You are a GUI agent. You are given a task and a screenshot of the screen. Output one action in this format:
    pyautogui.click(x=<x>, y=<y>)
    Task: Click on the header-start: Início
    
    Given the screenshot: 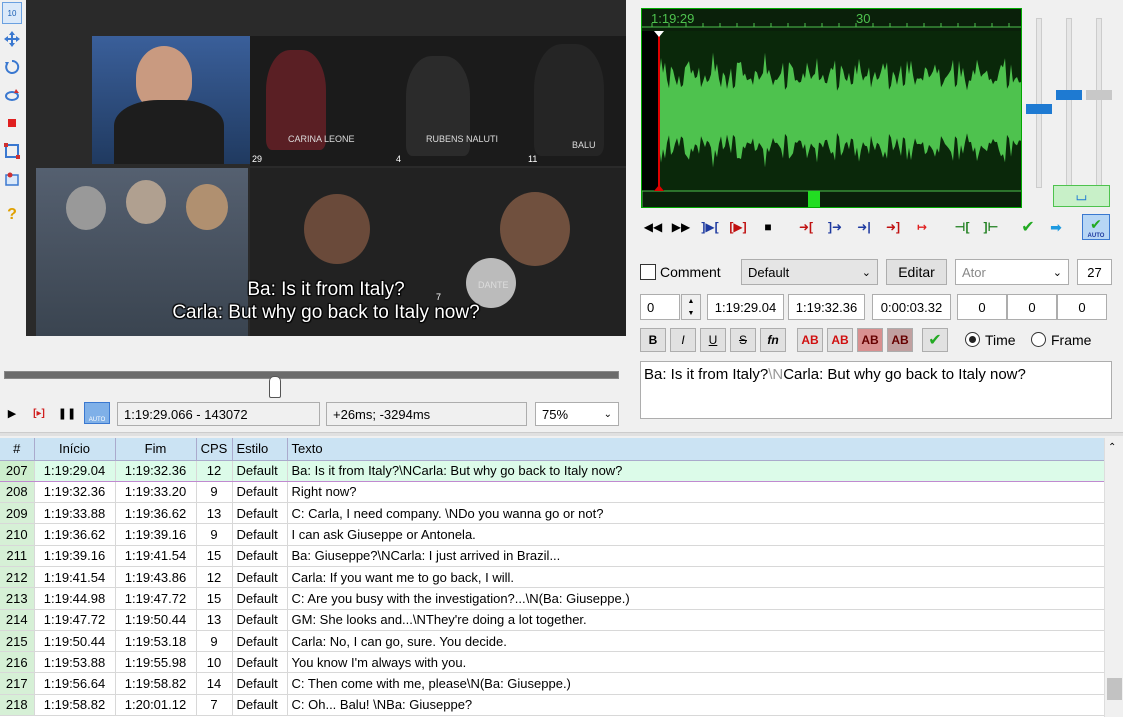 What is the action you would take?
    pyautogui.click(x=75, y=449)
    